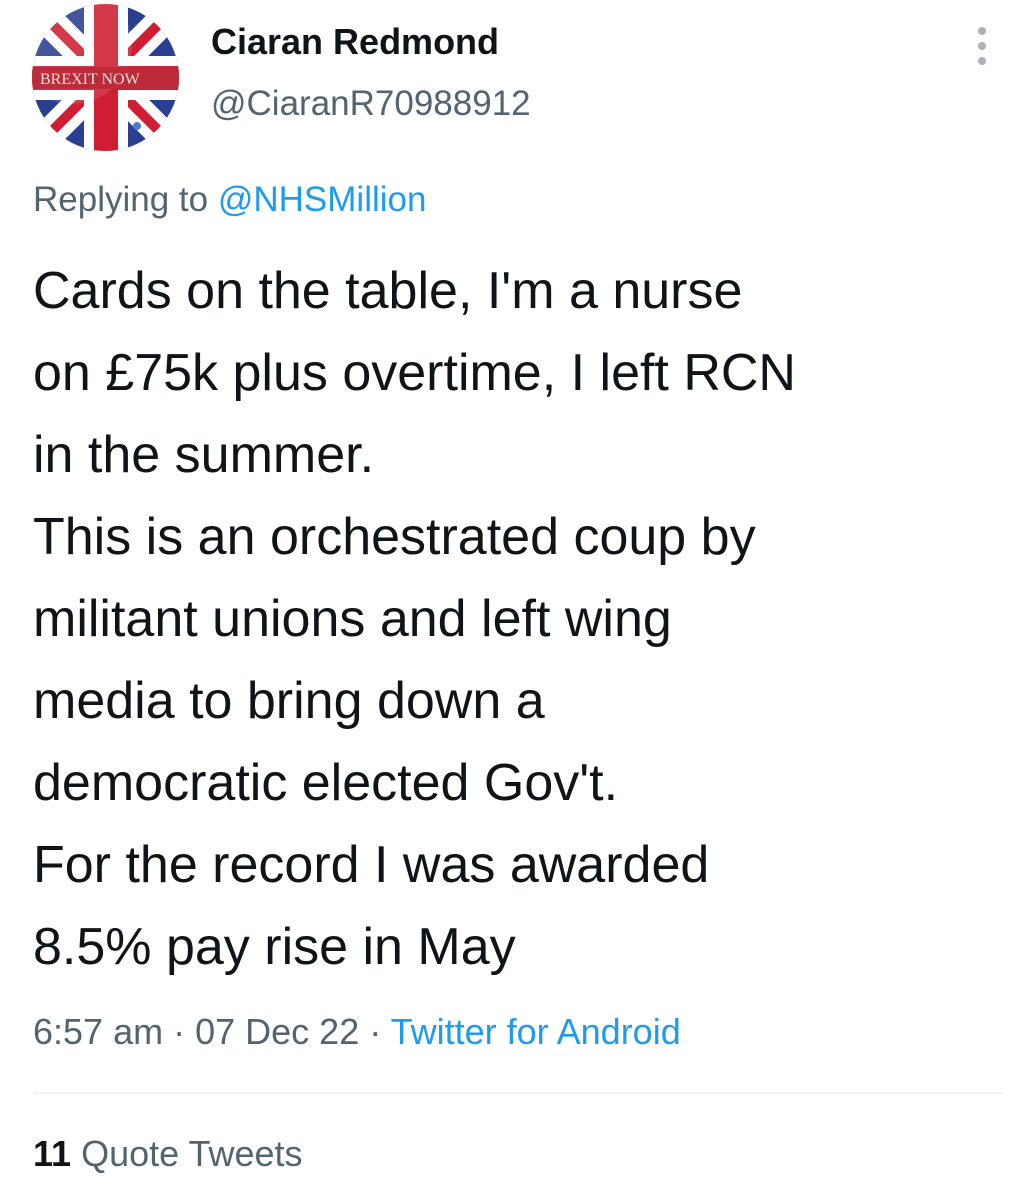 This screenshot has height=1200, width=1033. What do you see at coordinates (192, 1153) in the screenshot?
I see `quote-label: Quote Tweets` at bounding box center [192, 1153].